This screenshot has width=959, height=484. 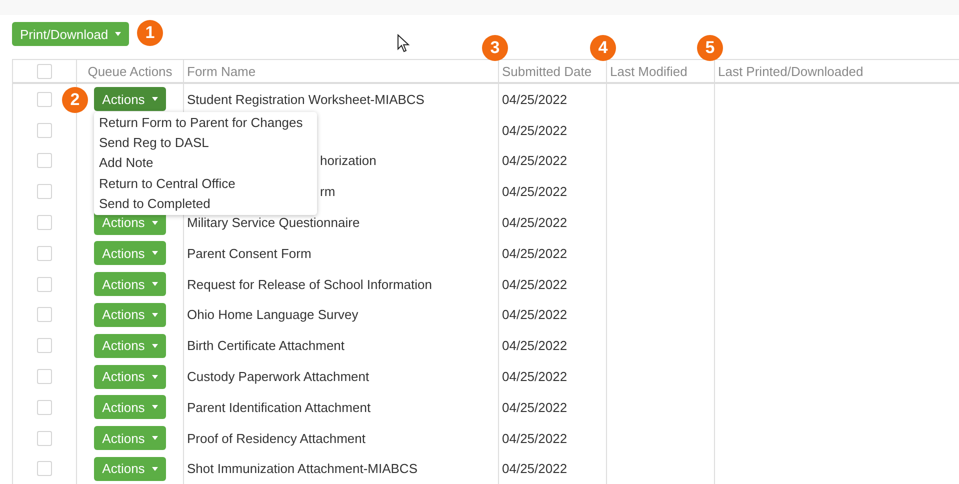 What do you see at coordinates (205, 163) in the screenshot?
I see `menu-item: Add Note` at bounding box center [205, 163].